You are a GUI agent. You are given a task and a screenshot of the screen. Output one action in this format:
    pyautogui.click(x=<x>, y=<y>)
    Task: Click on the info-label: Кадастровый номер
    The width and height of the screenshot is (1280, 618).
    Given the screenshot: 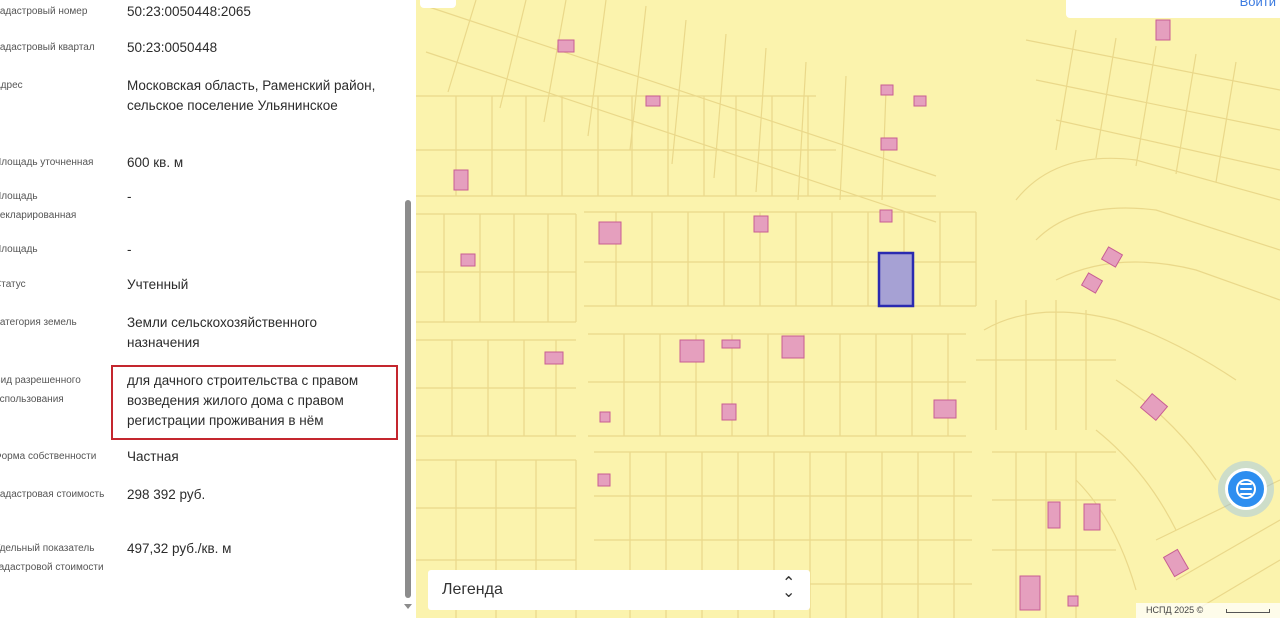 What is the action you would take?
    pyautogui.click(x=44, y=11)
    